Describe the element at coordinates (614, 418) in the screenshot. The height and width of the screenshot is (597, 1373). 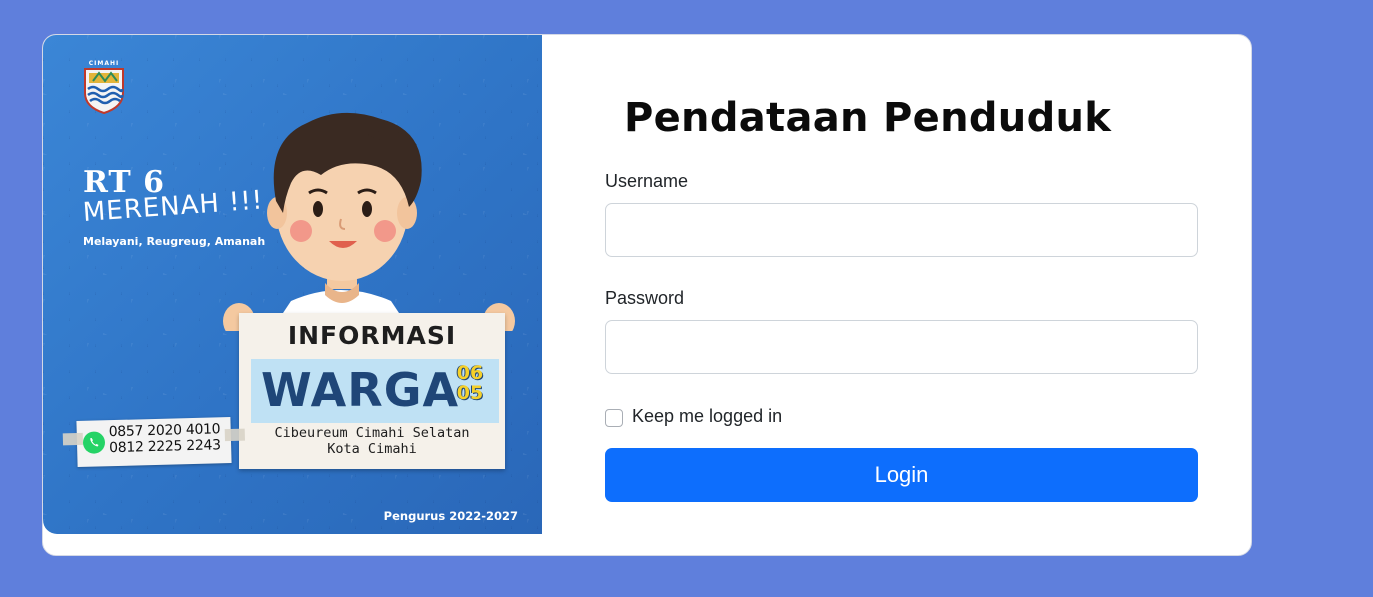
I see `remember-me-checkbox` at that location.